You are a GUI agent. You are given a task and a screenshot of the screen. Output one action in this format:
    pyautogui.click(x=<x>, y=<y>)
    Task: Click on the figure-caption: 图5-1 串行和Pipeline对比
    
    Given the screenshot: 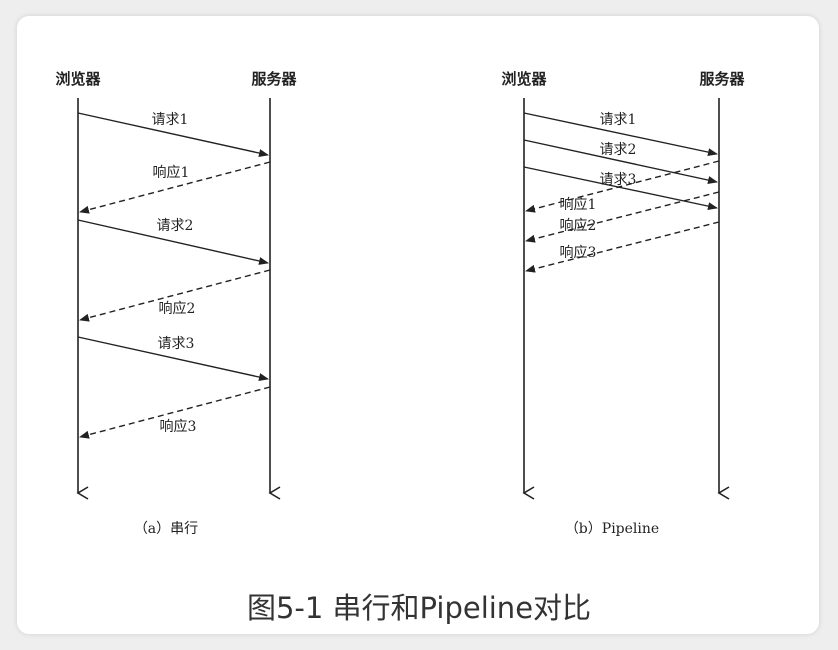 What is the action you would take?
    pyautogui.click(x=419, y=608)
    